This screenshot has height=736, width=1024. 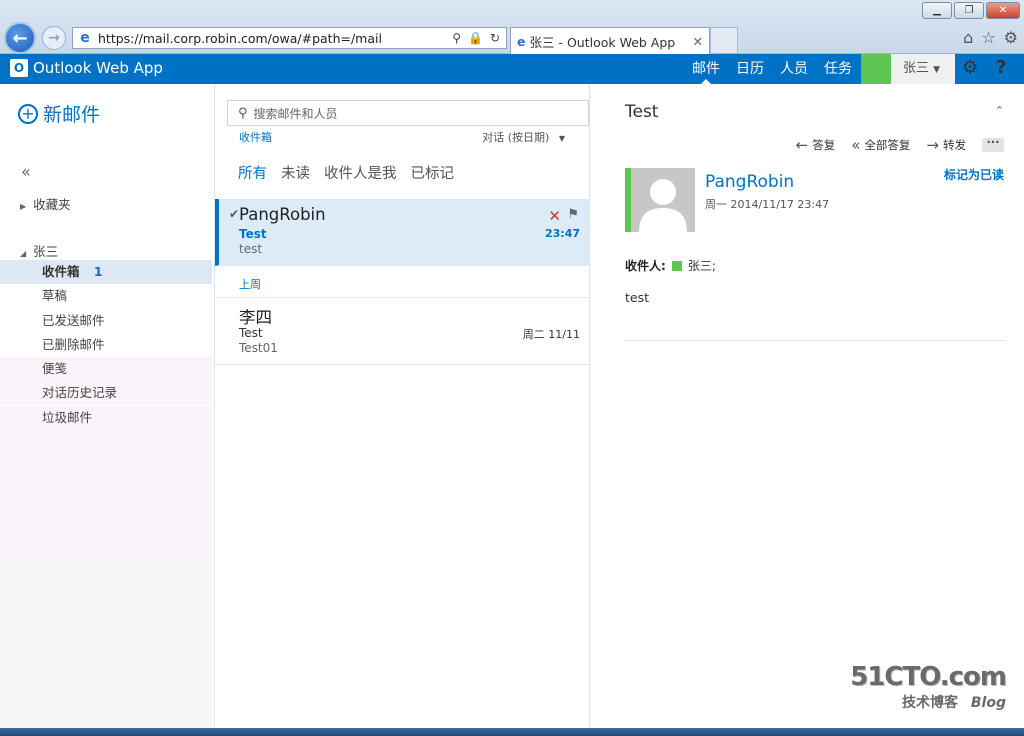 What do you see at coordinates (495, 38) in the screenshot?
I see `refresh-icon: ↻` at bounding box center [495, 38].